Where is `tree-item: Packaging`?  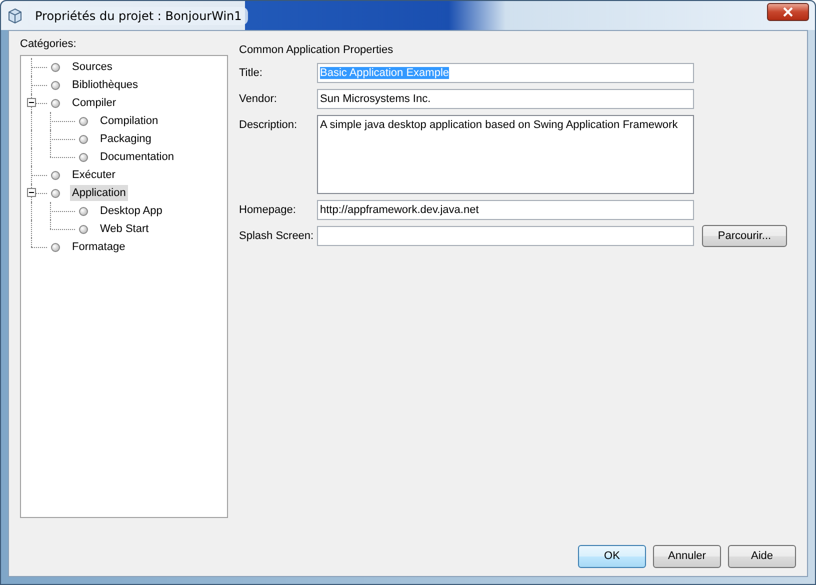
tree-item: Packaging is located at coordinates (126, 139).